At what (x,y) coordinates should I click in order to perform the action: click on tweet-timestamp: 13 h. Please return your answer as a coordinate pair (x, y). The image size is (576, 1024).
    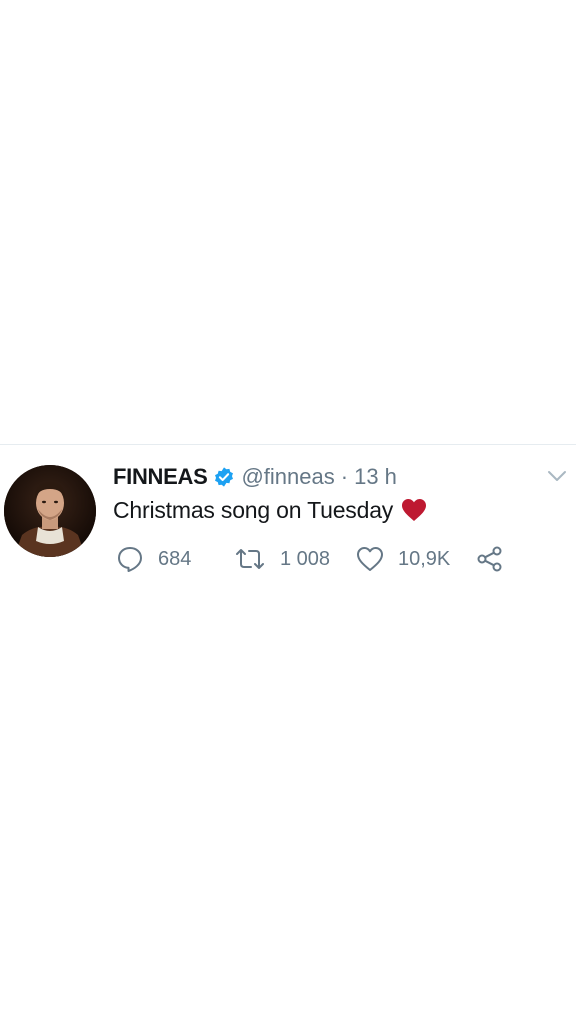
    Looking at the image, I should click on (375, 477).